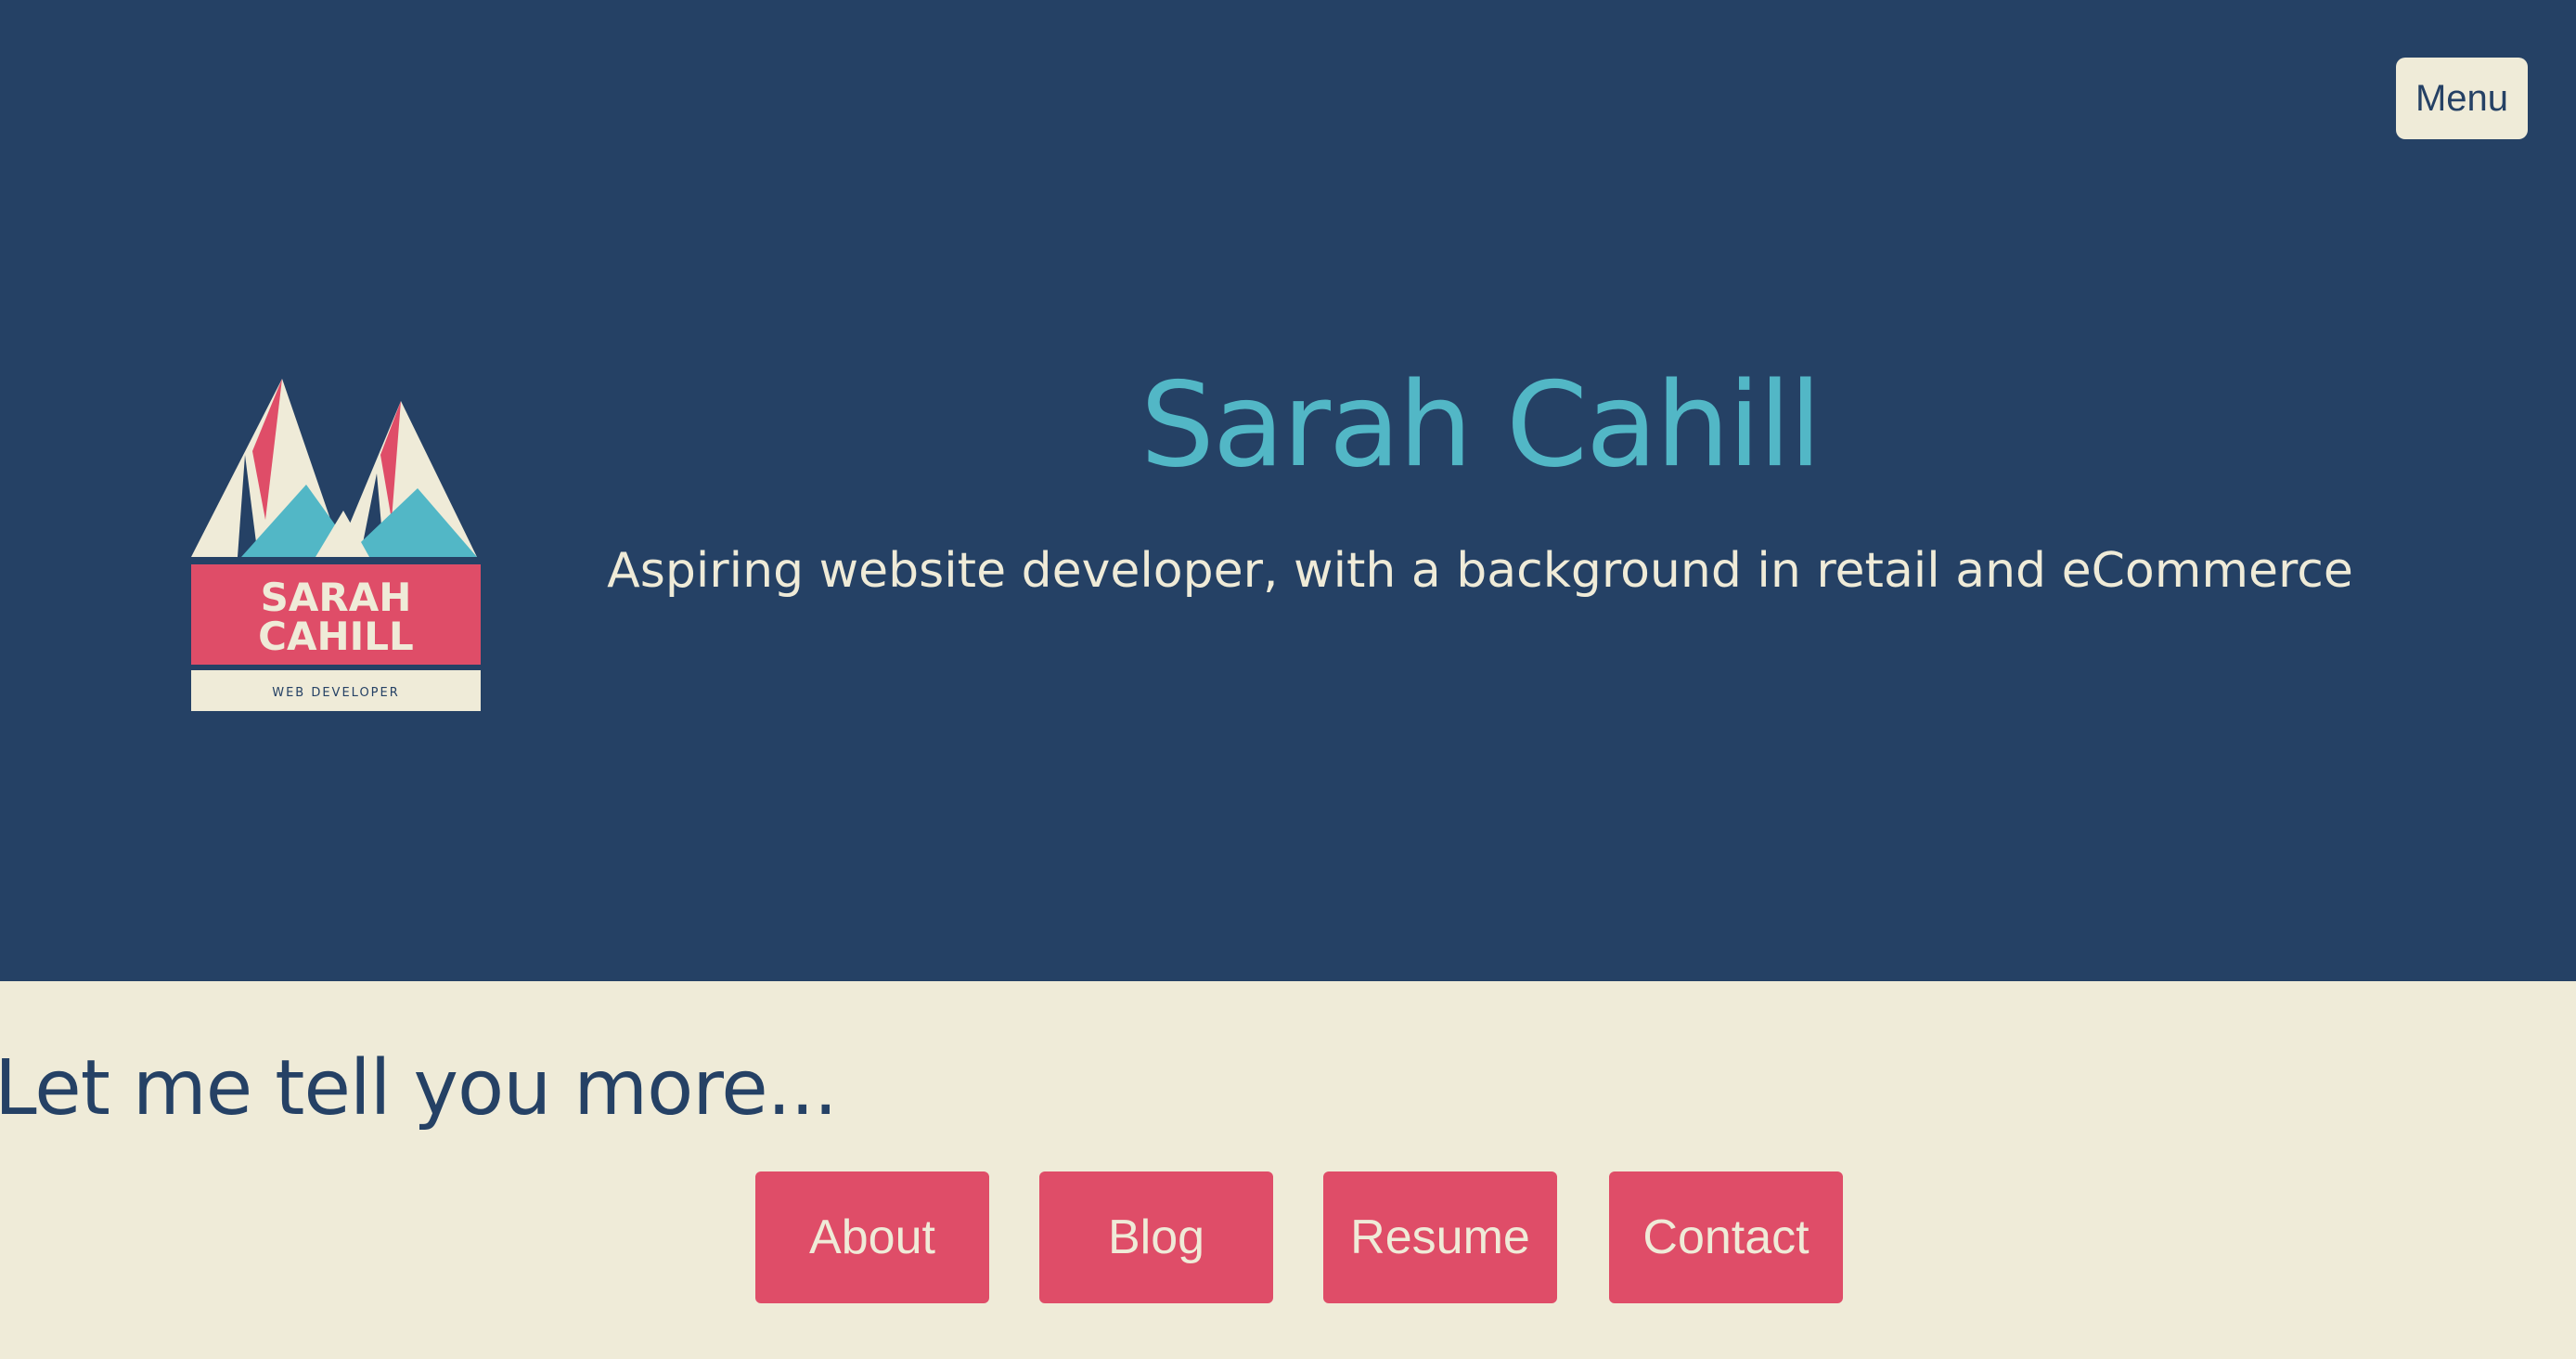 This screenshot has width=2576, height=1359. Describe the element at coordinates (335, 543) in the screenshot. I see `site-logo: SARAH CAHILL WEB DEVELOPER` at that location.